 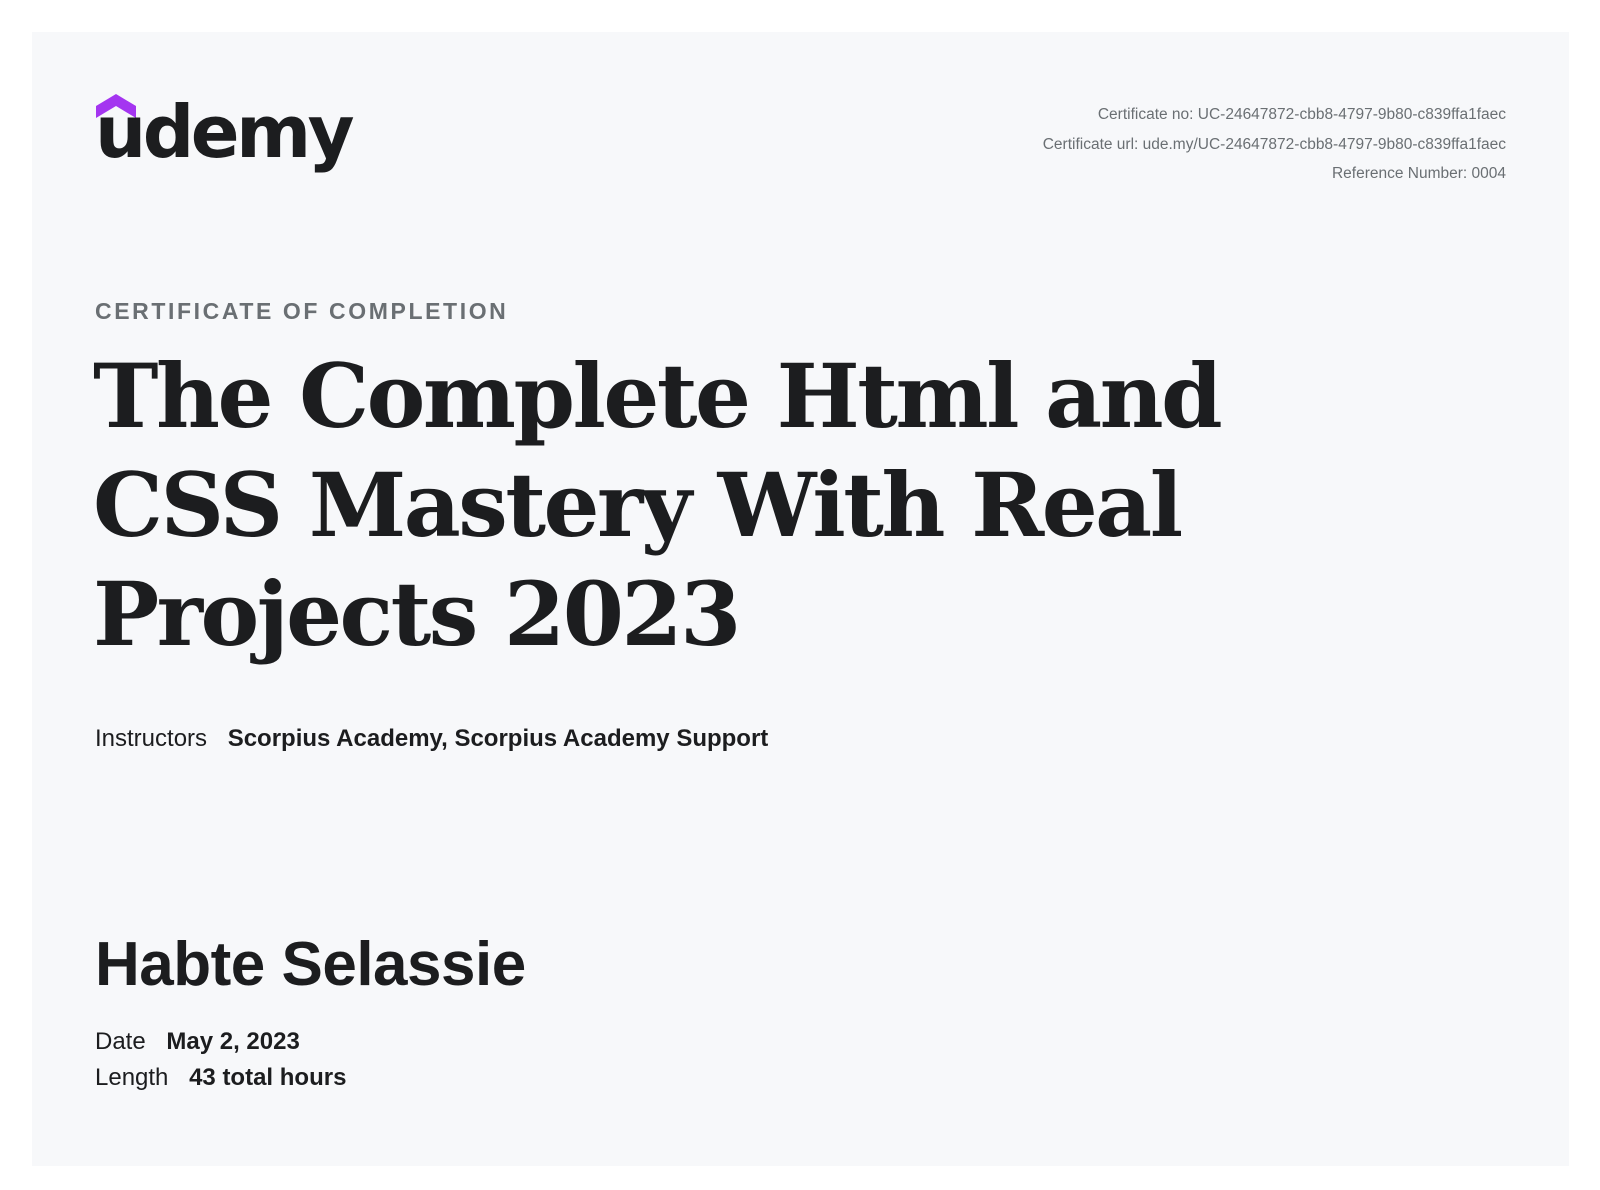 I want to click on certificate-heading: CERTIFICATE OF COMPLETION, so click(x=302, y=311).